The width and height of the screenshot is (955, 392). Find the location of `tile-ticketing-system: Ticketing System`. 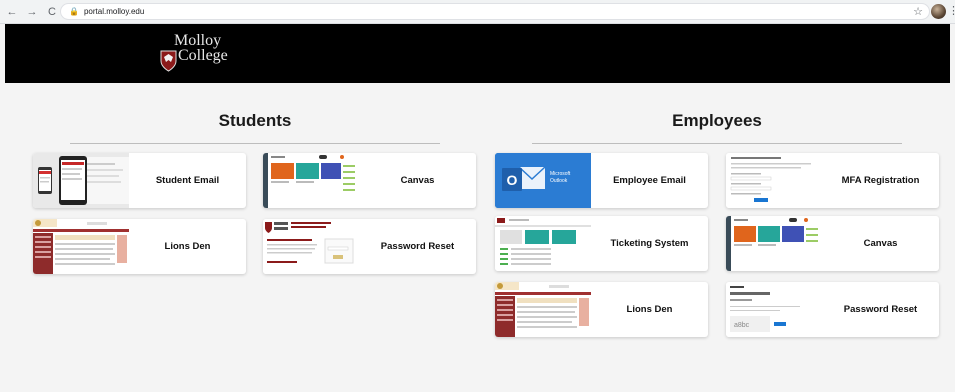

tile-ticketing-system: Ticketing System is located at coordinates (601, 243).